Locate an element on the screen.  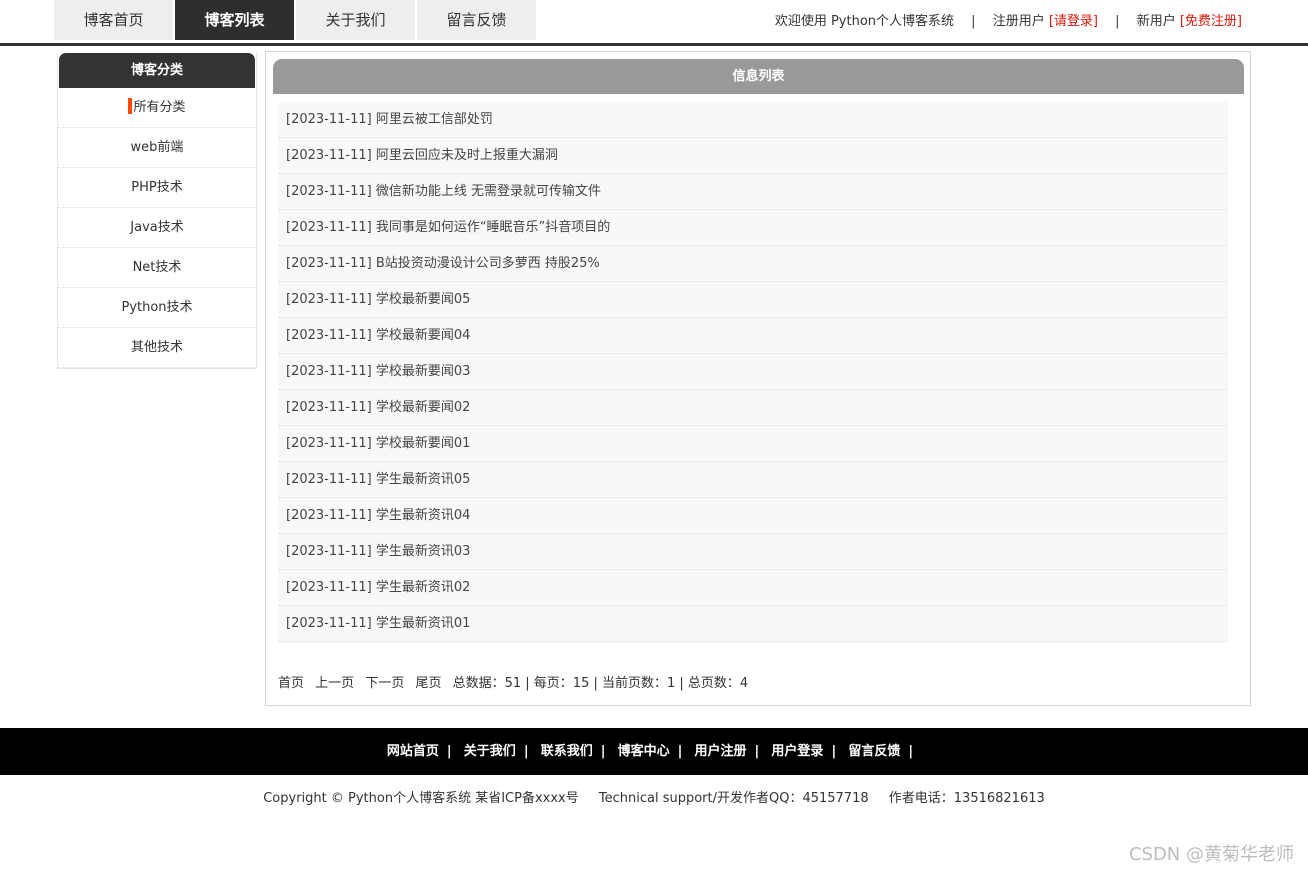
list-item: [2023-11-11] 学校最新要闻01 is located at coordinates (753, 444).